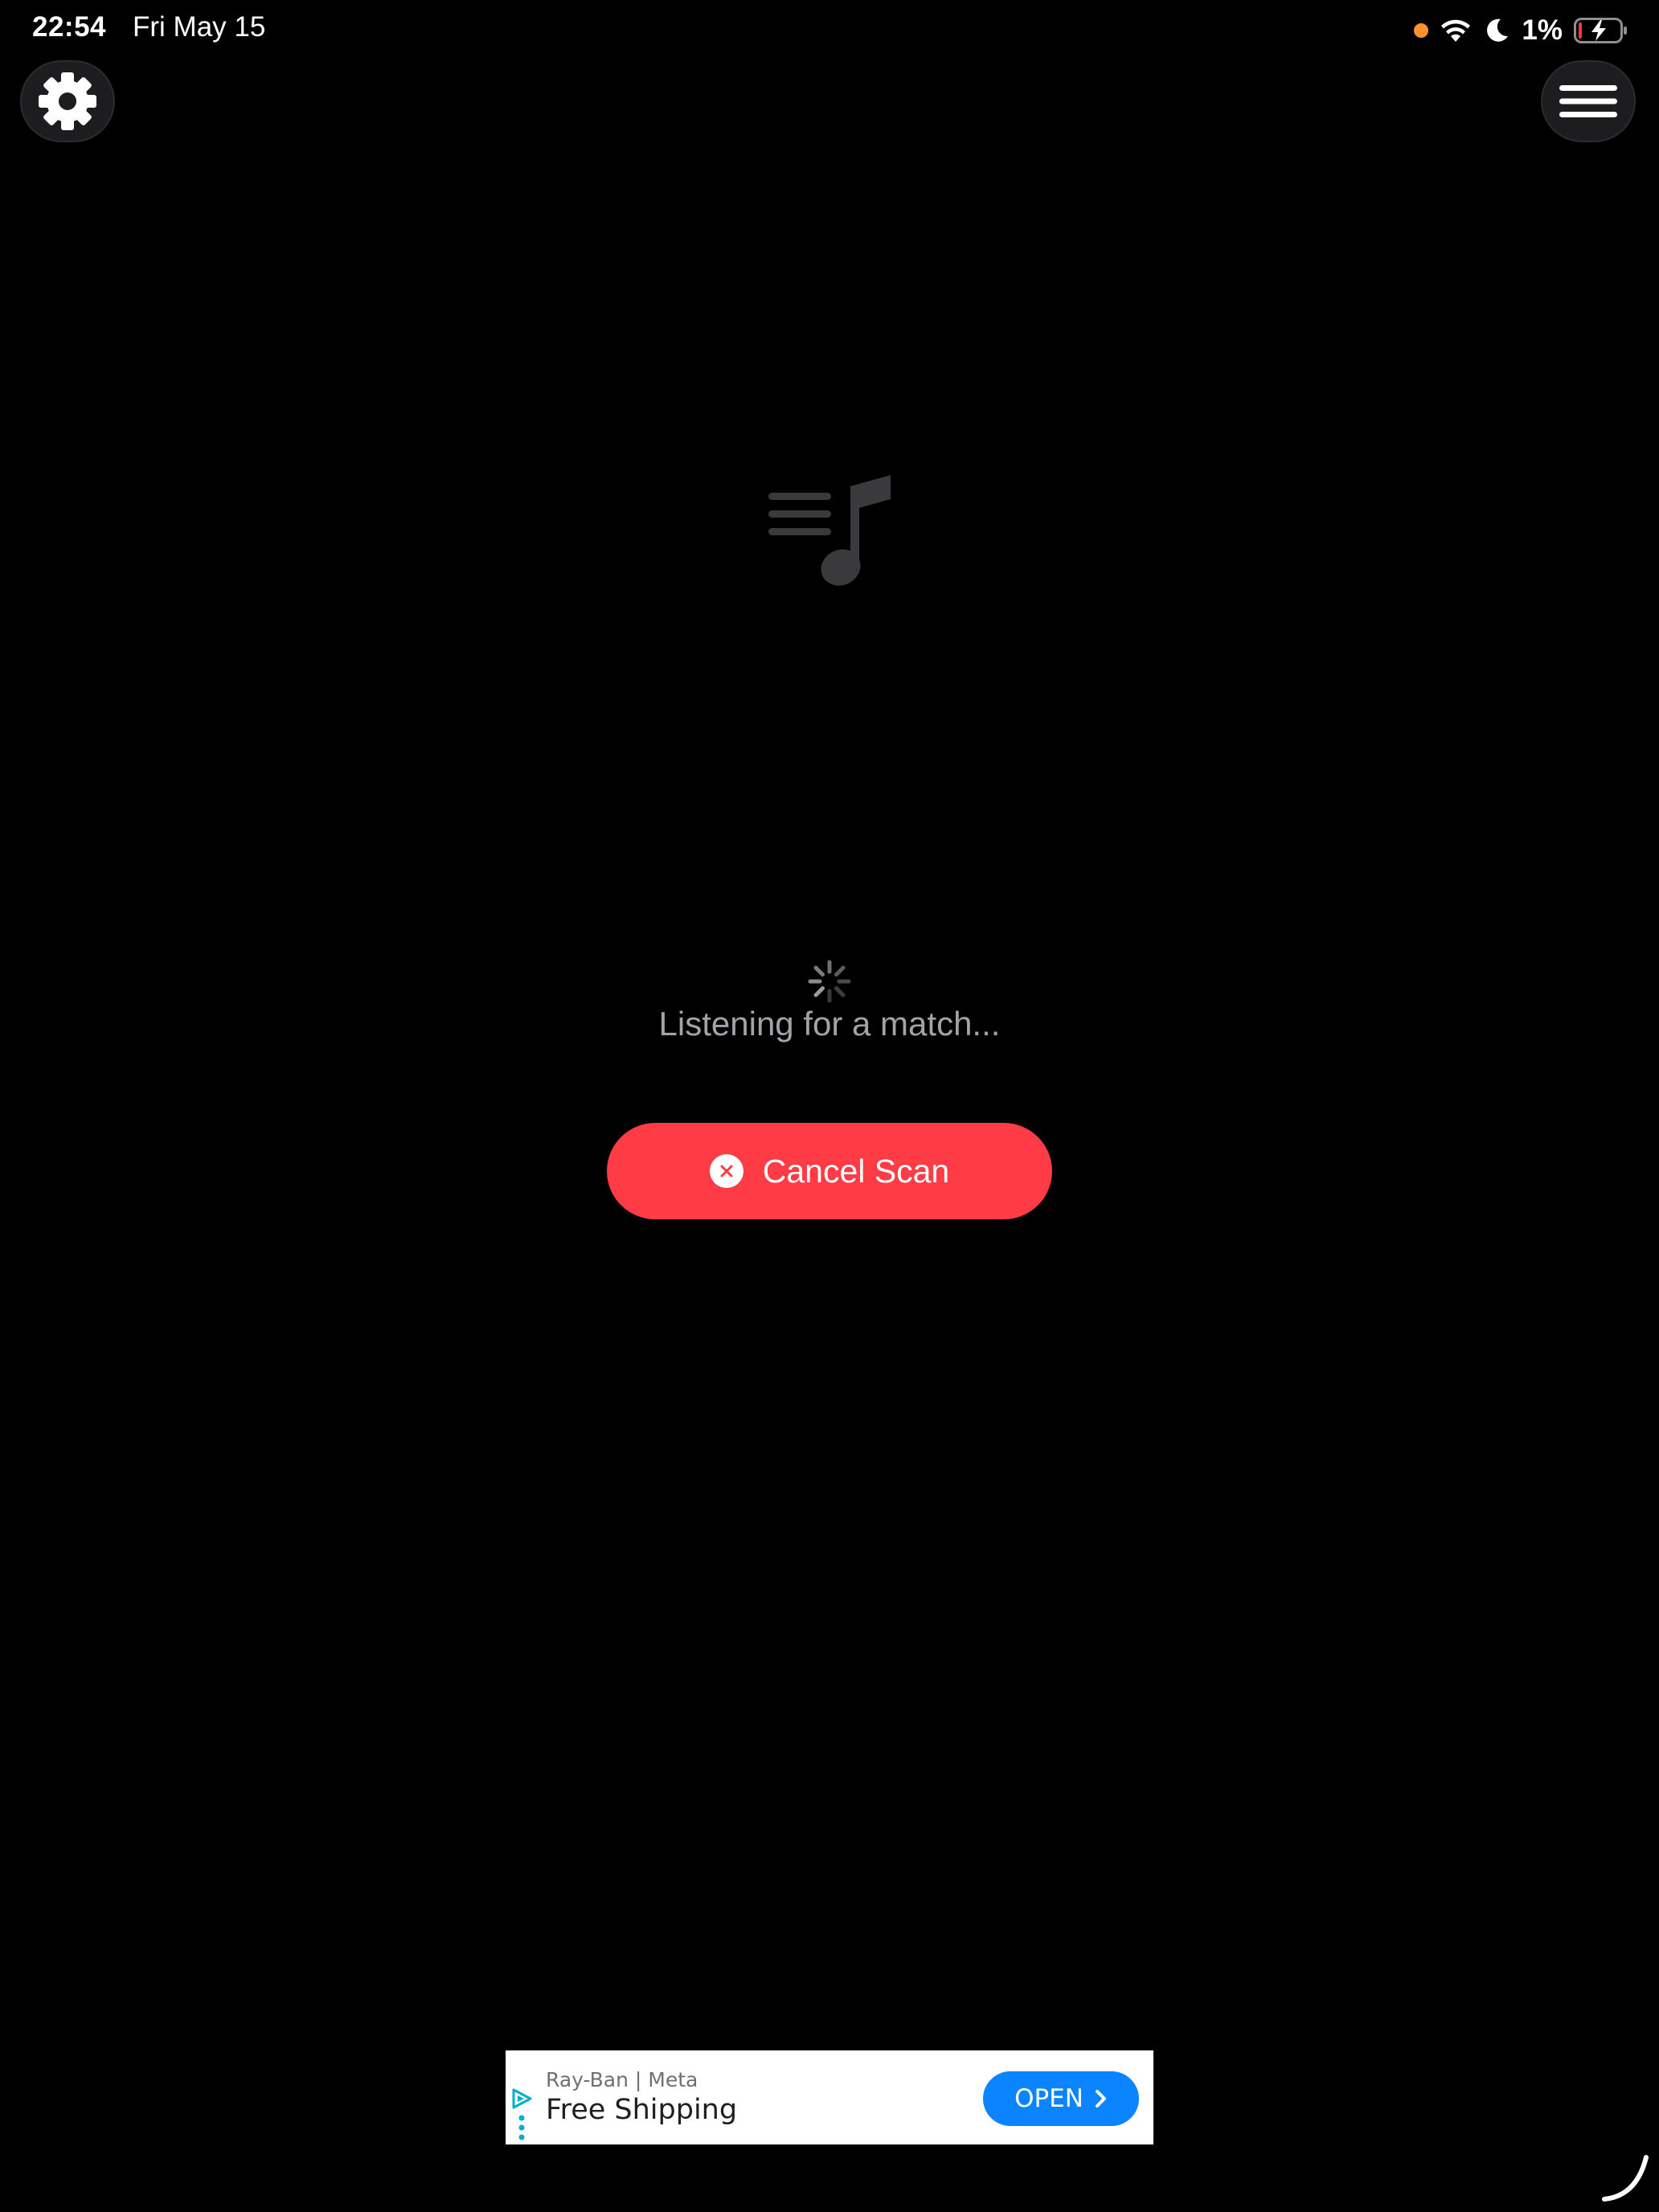 The width and height of the screenshot is (1659, 2212). What do you see at coordinates (1542, 30) in the screenshot?
I see `battery-percentage: 1%` at bounding box center [1542, 30].